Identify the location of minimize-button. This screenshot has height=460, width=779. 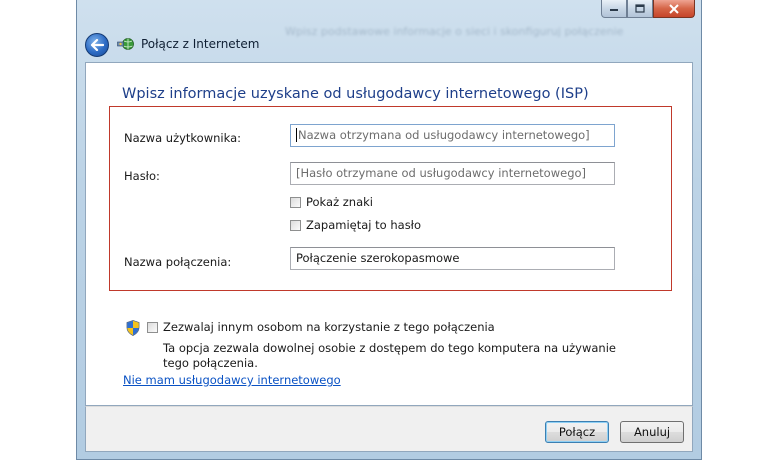
(614, 9).